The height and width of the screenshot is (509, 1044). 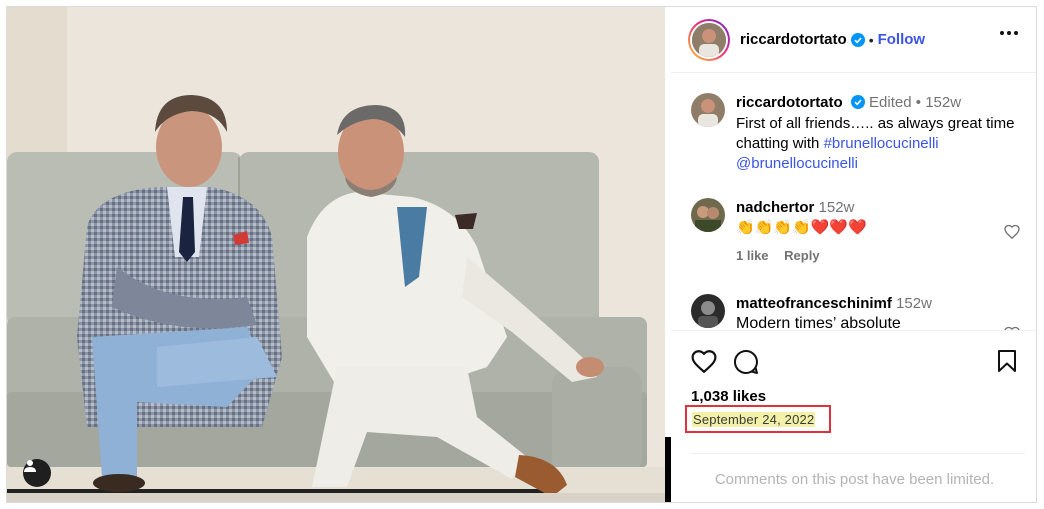 I want to click on likes-count: 1,038 likes, so click(x=728, y=396).